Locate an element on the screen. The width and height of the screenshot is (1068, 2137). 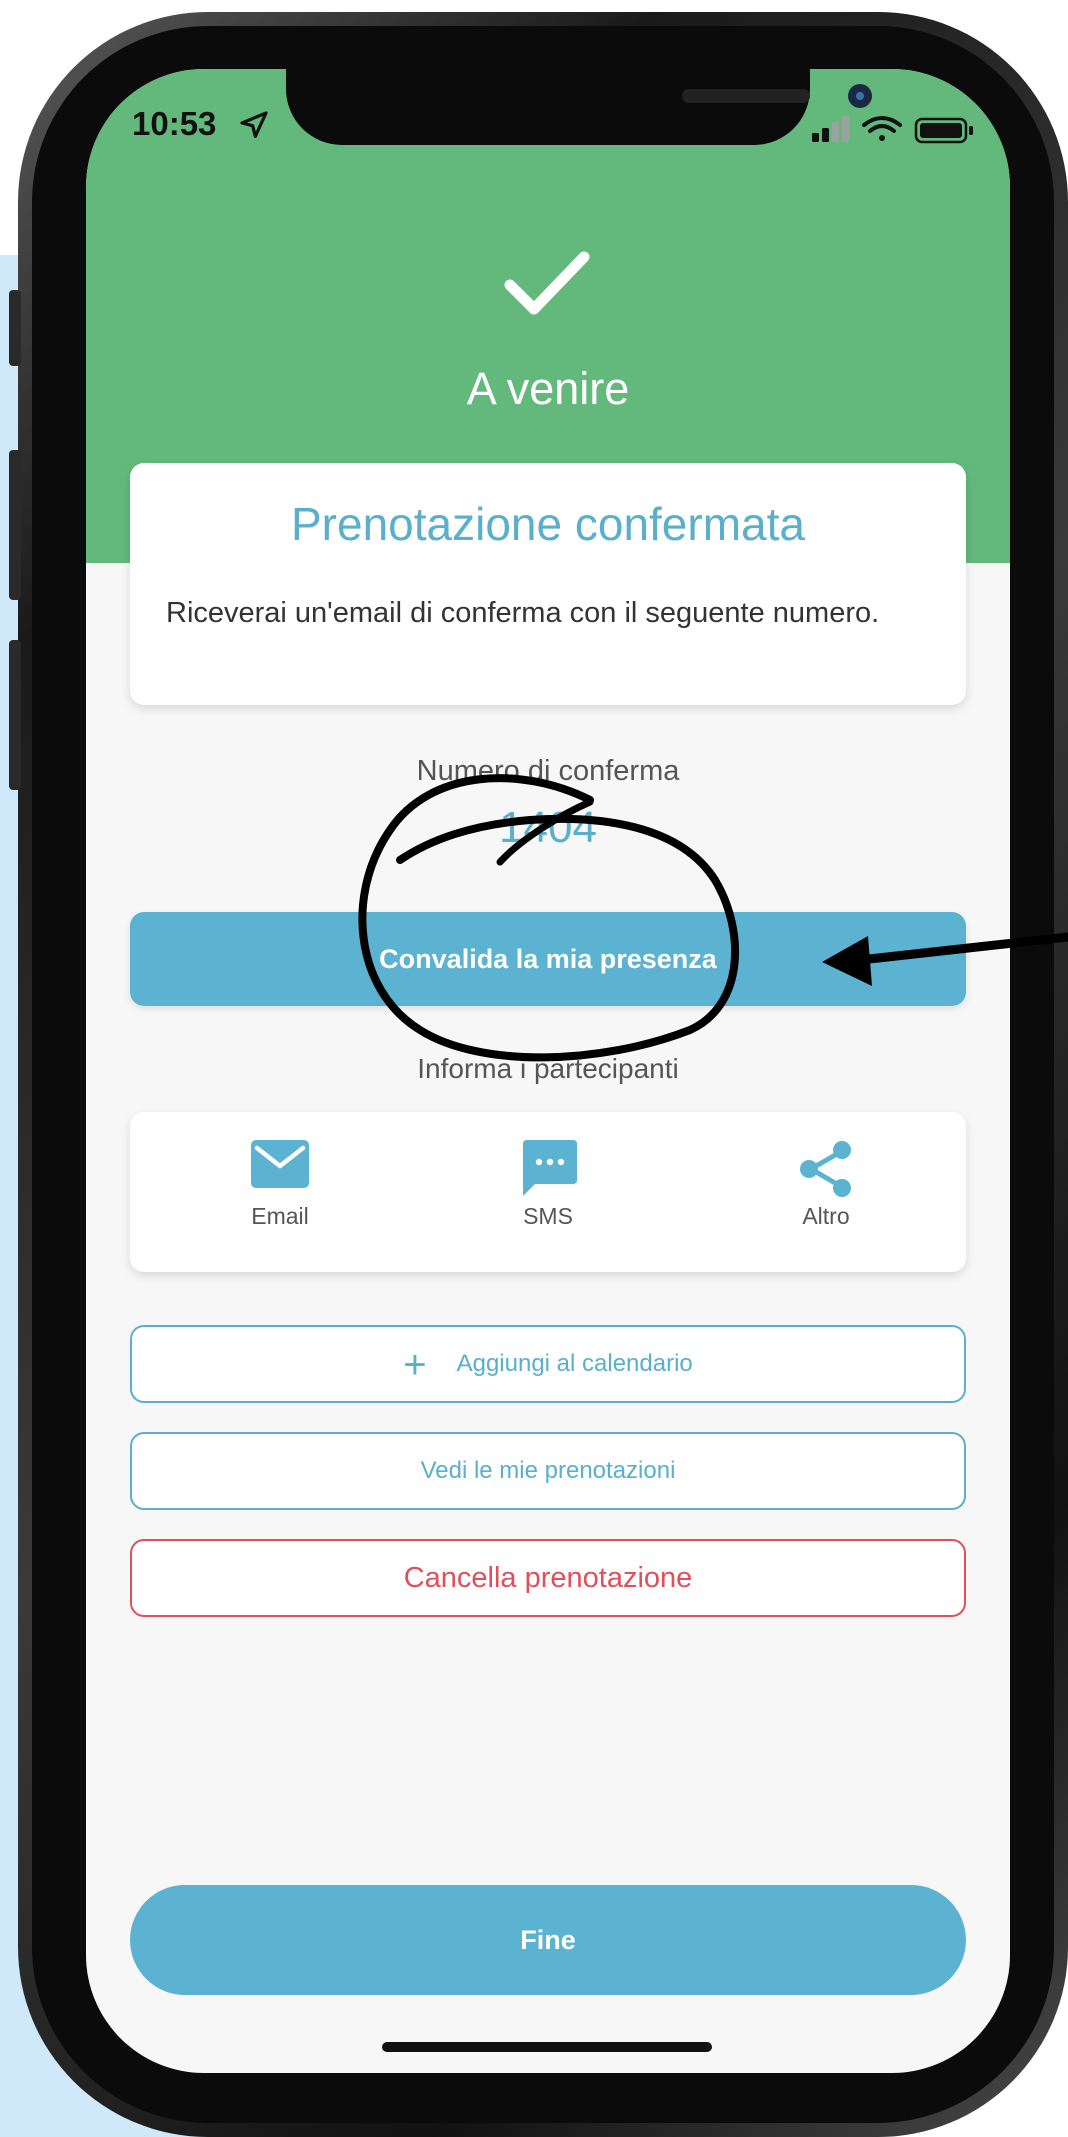
share-heading: Informa i partecipanti is located at coordinates (548, 1068).